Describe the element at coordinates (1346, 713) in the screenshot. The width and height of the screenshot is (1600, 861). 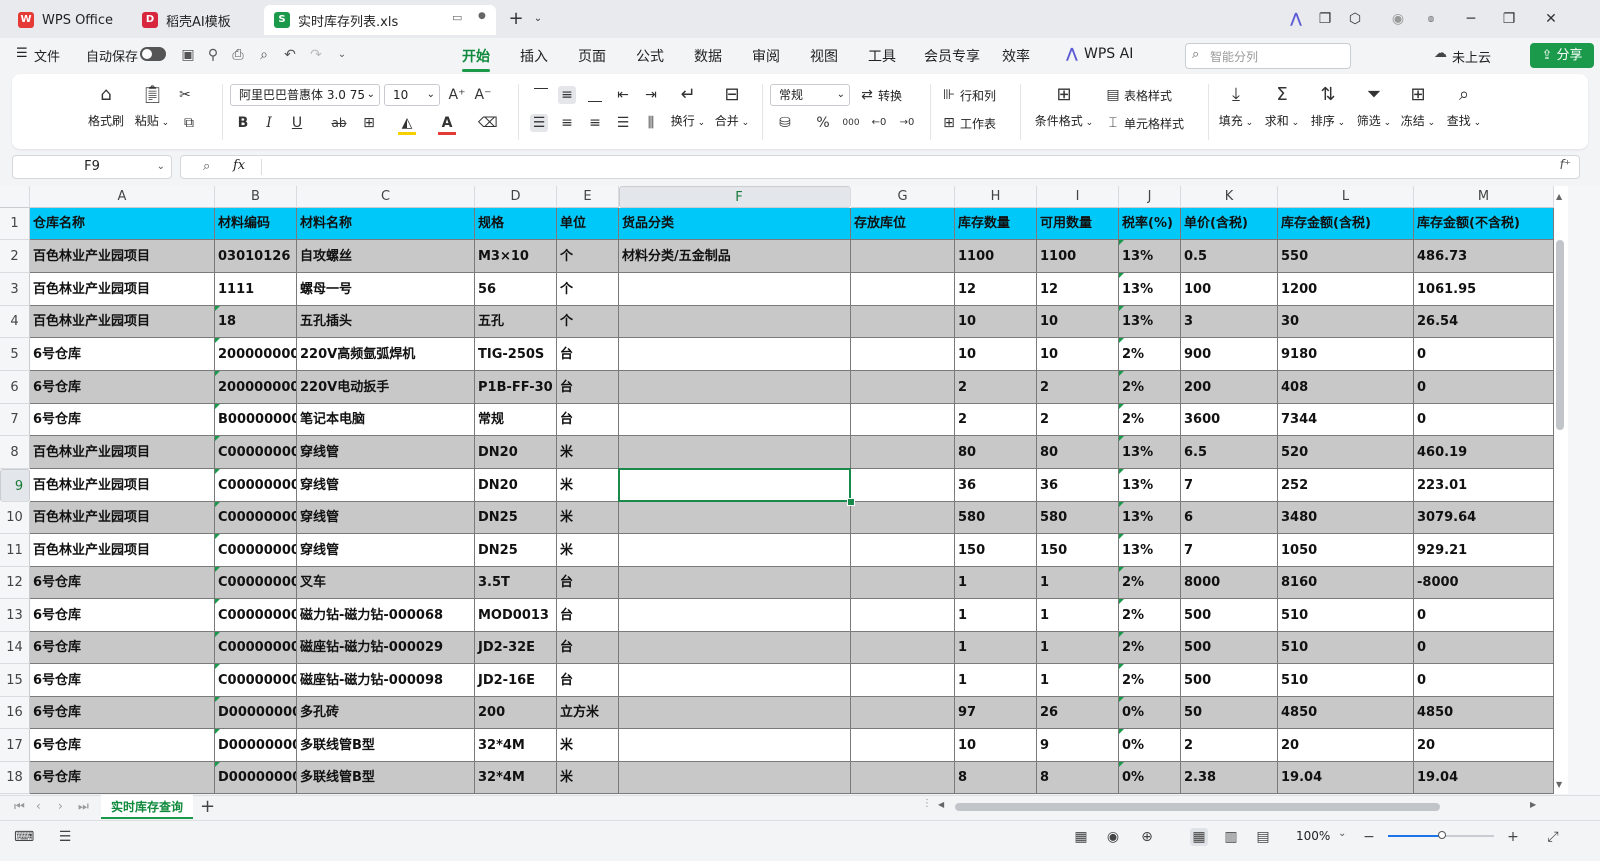
I see `table-cell: 4850` at that location.